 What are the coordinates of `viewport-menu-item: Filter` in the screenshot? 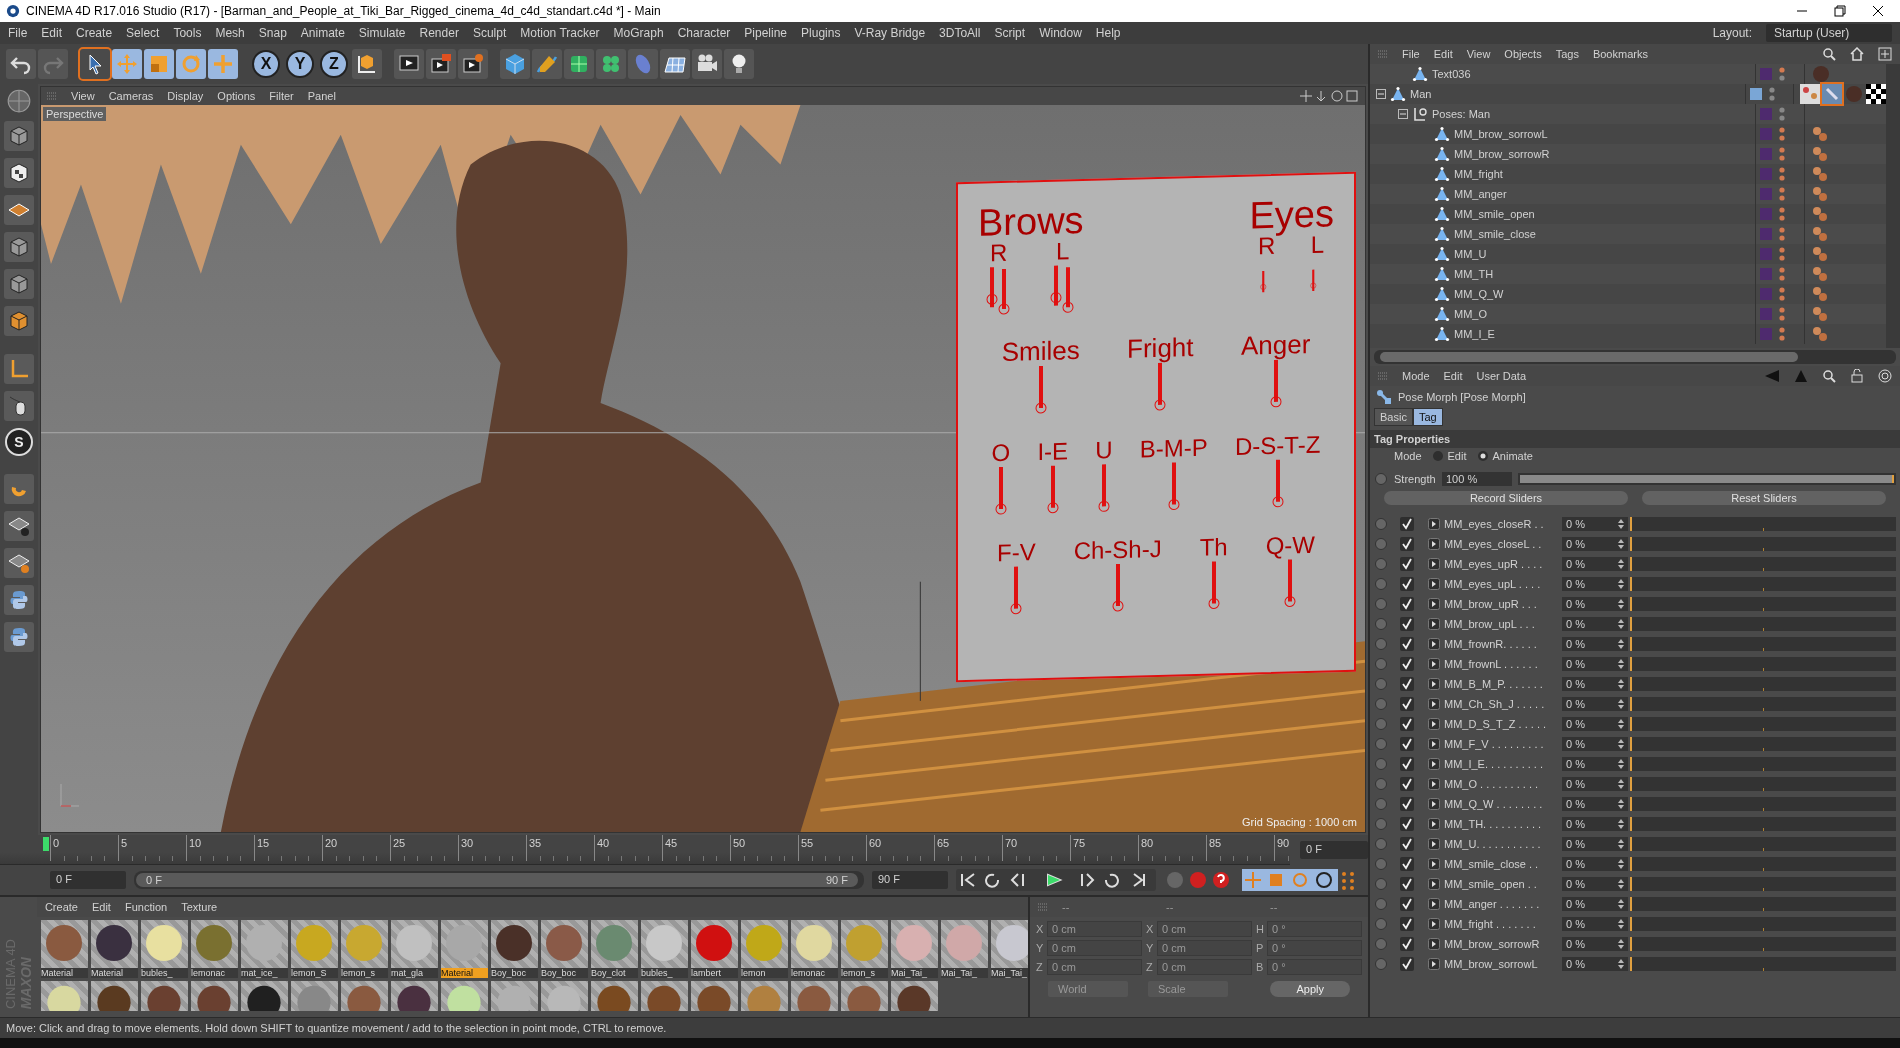 It's located at (281, 96).